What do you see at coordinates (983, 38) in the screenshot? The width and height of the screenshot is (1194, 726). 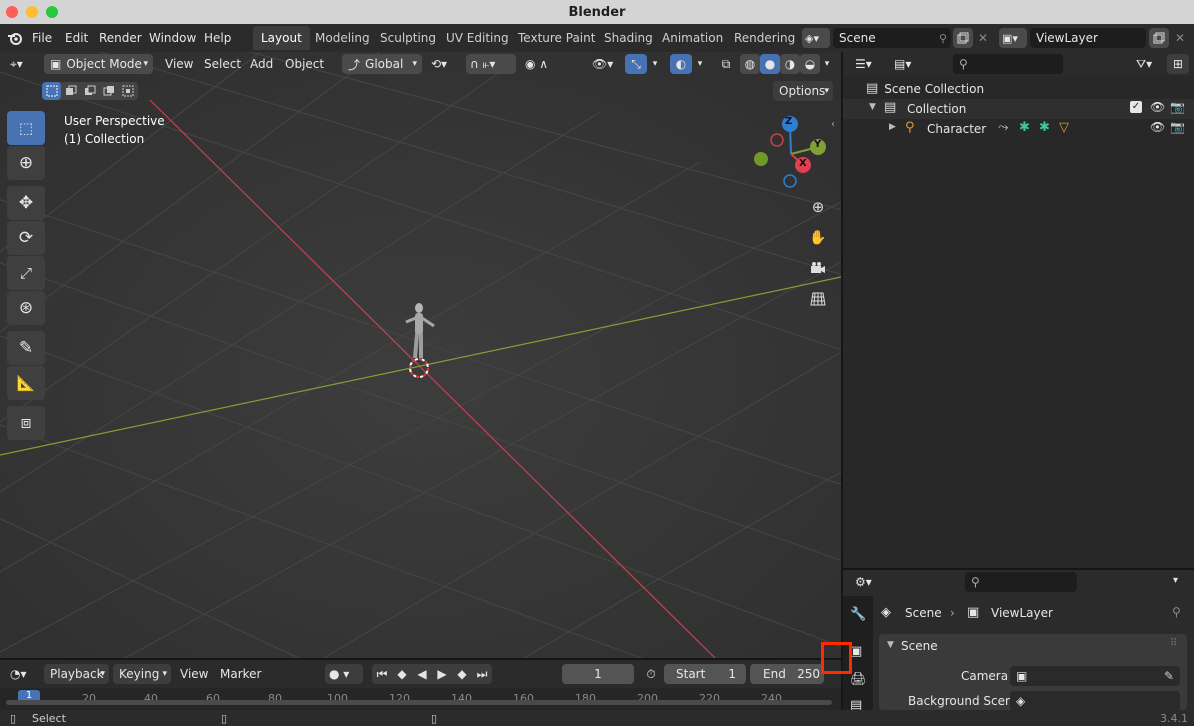 I see `delete-scene-icon: ✕` at bounding box center [983, 38].